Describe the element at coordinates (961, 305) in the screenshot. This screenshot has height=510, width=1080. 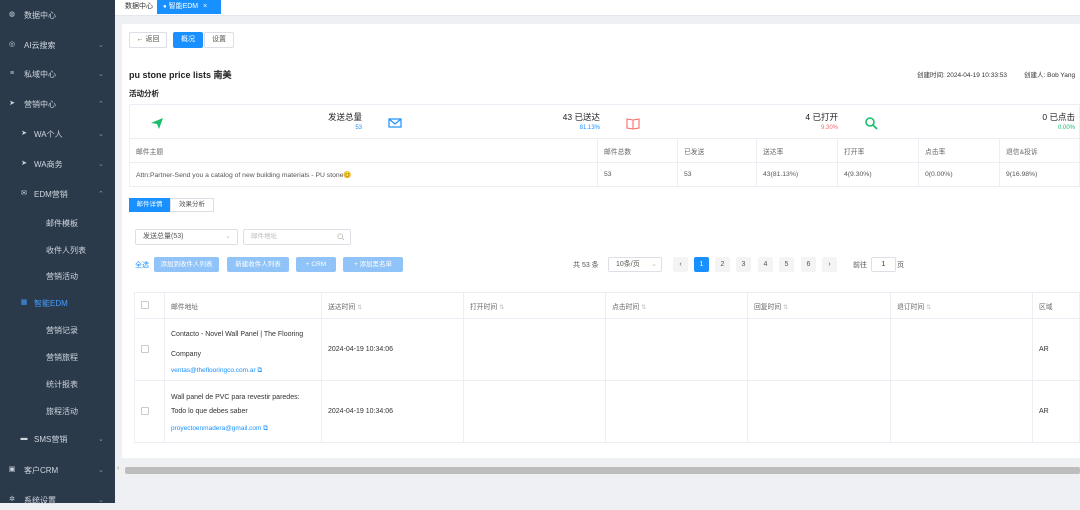
I see `detail-header: 退订时间 ⇅` at that location.